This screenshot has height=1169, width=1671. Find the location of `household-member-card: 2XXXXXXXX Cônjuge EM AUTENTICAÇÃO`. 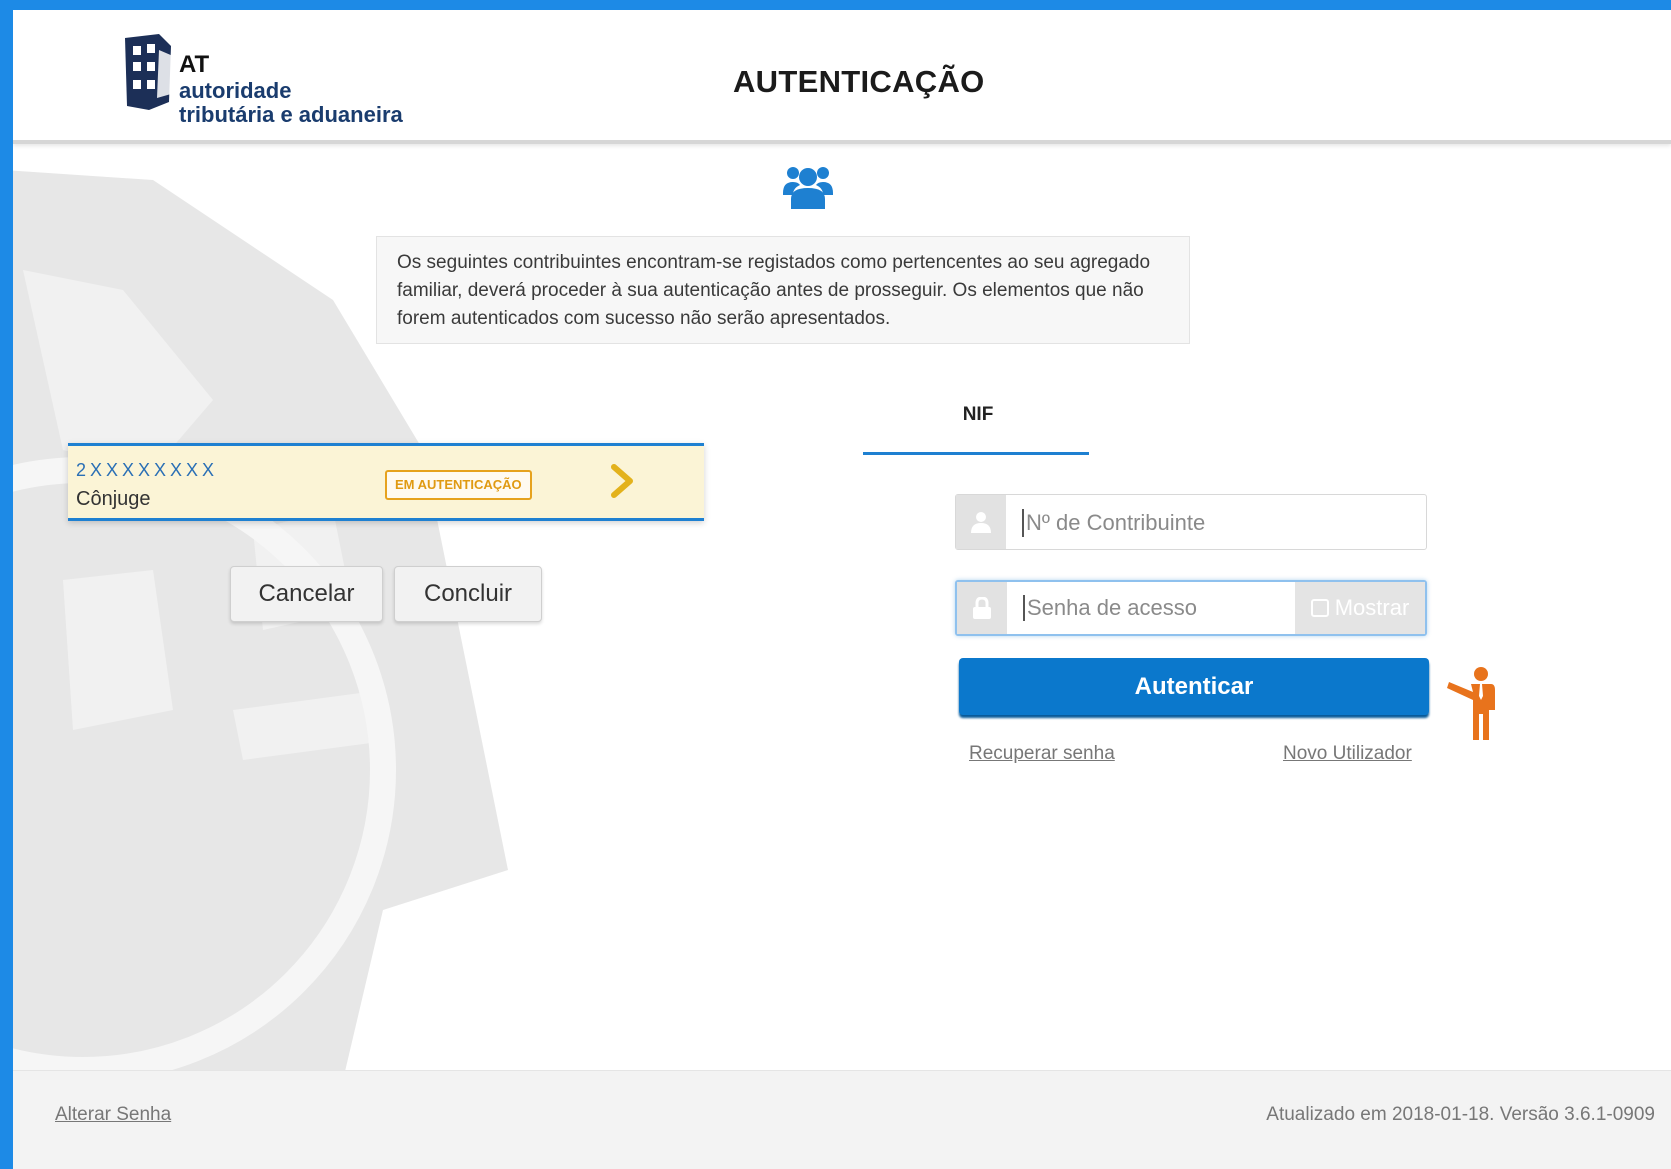

household-member-card: 2XXXXXXXX Cônjuge EM AUTENTICAÇÃO is located at coordinates (386, 482).